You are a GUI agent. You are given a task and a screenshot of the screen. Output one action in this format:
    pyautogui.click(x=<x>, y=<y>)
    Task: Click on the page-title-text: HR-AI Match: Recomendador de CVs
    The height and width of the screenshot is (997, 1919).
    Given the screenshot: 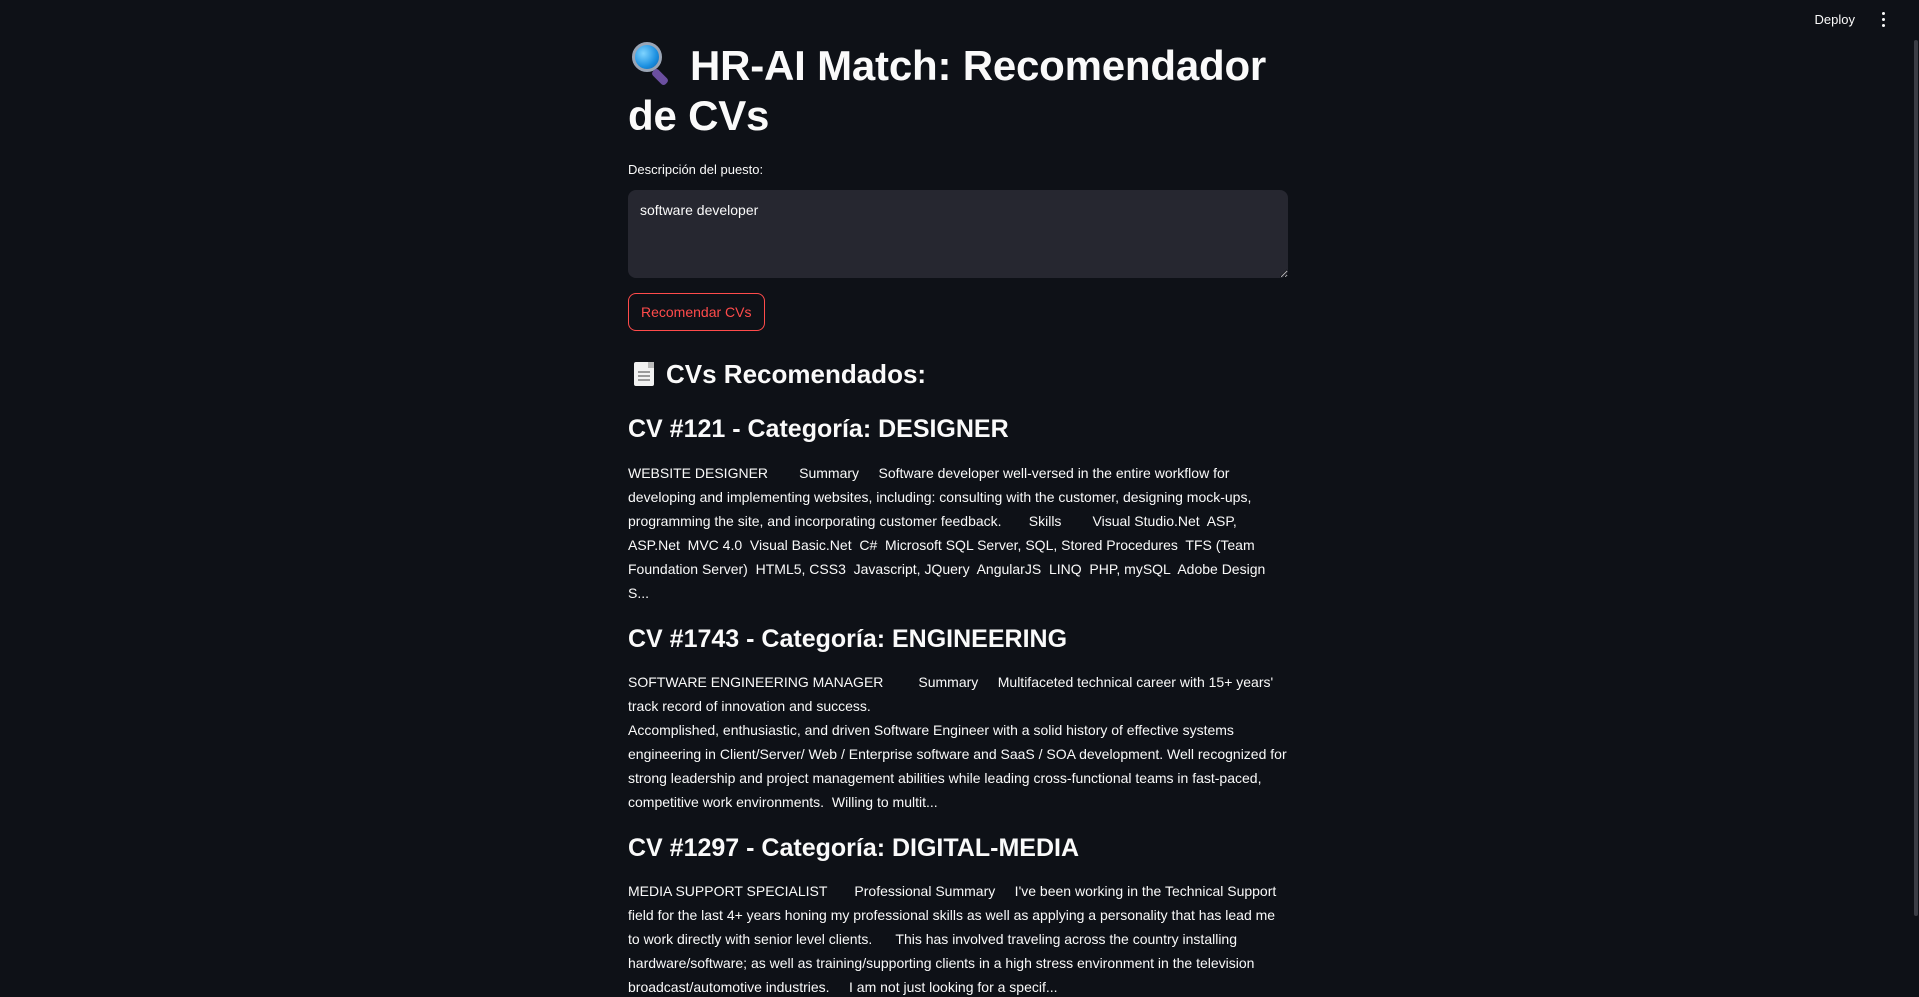 What is the action you would take?
    pyautogui.click(x=947, y=90)
    